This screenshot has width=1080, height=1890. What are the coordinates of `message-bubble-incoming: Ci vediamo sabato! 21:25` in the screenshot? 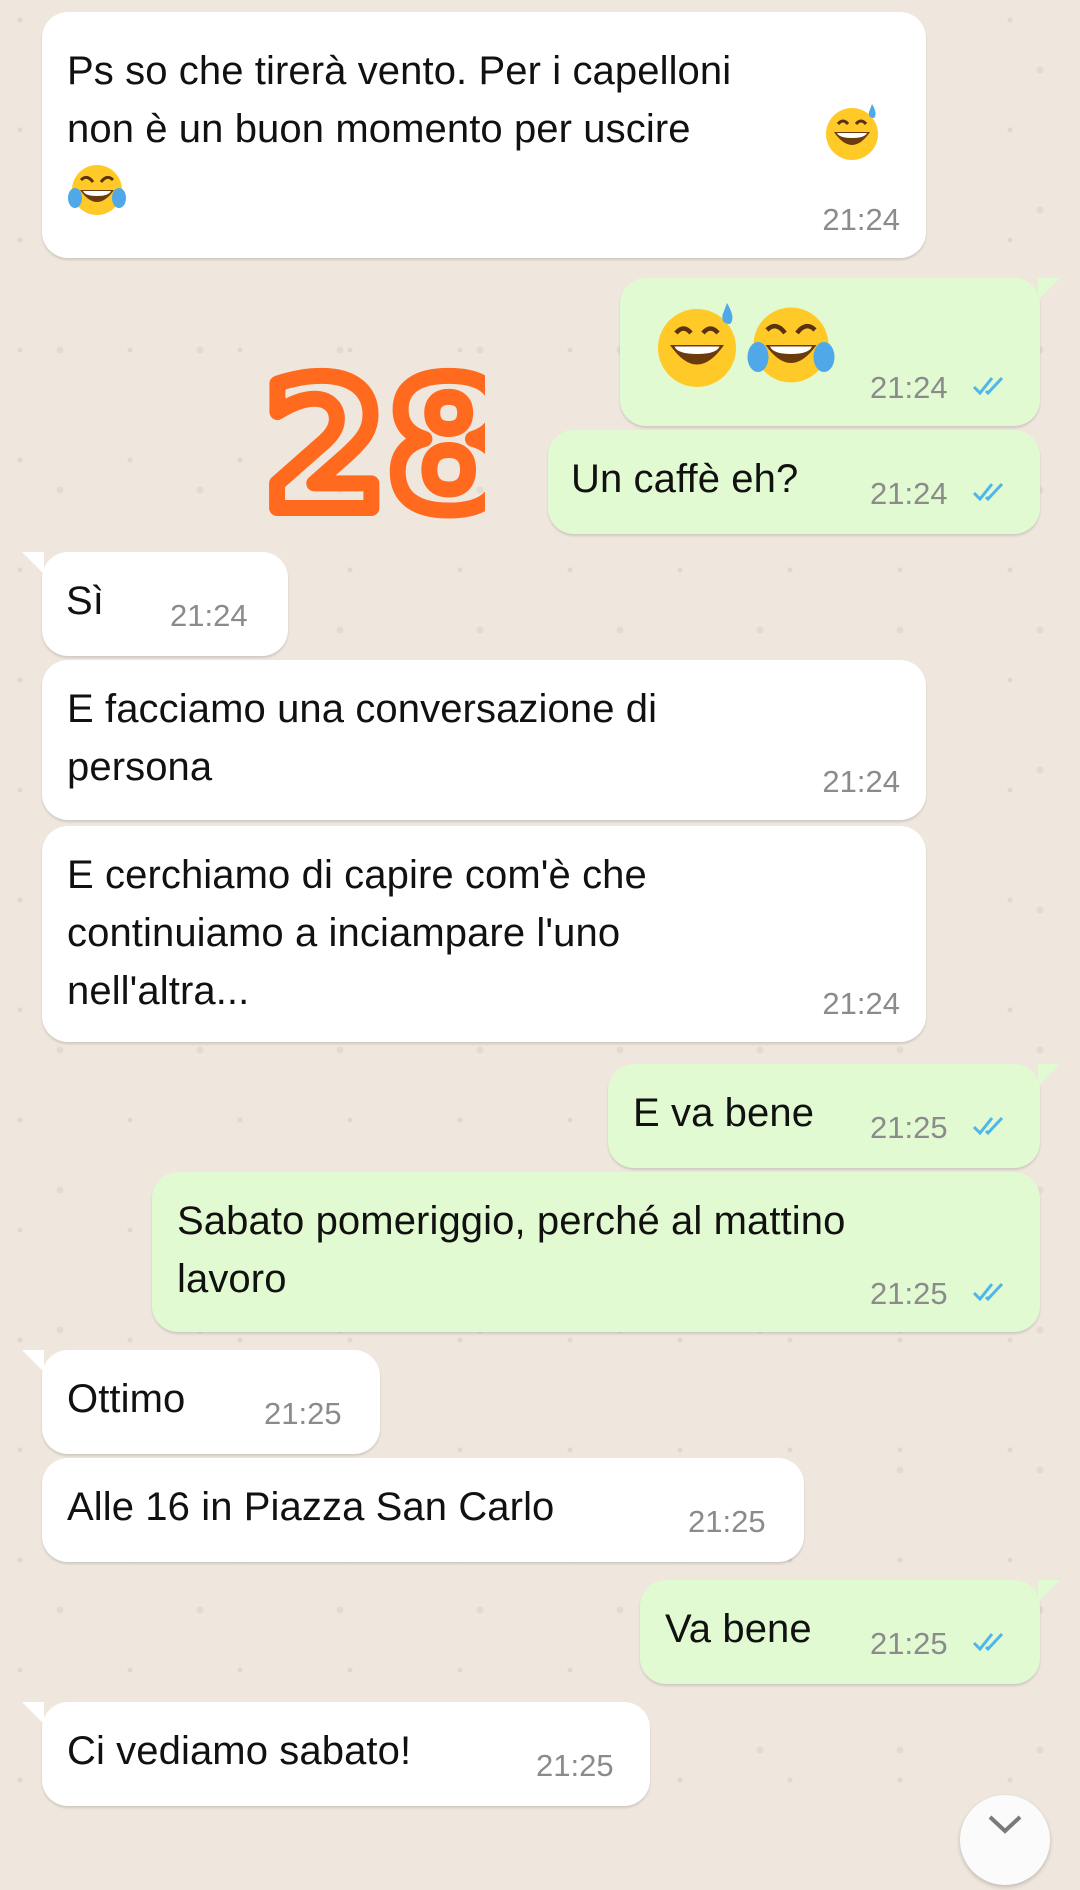 It's located at (346, 1754).